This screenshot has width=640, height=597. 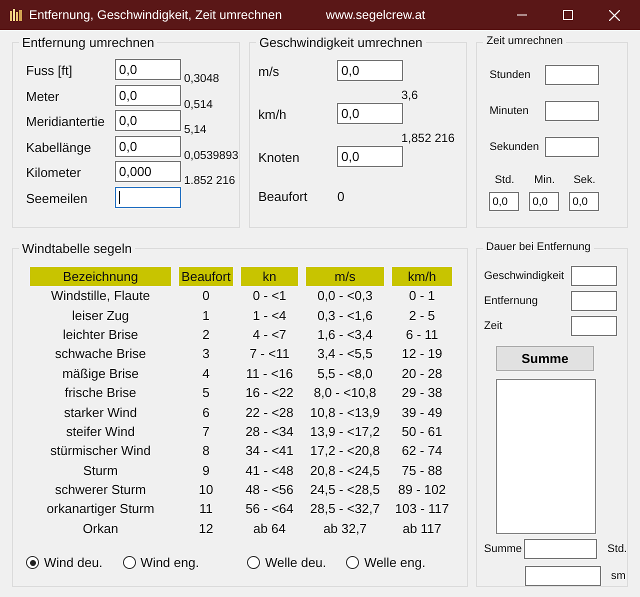 What do you see at coordinates (422, 528) in the screenshot?
I see `table-cell: ab 117` at bounding box center [422, 528].